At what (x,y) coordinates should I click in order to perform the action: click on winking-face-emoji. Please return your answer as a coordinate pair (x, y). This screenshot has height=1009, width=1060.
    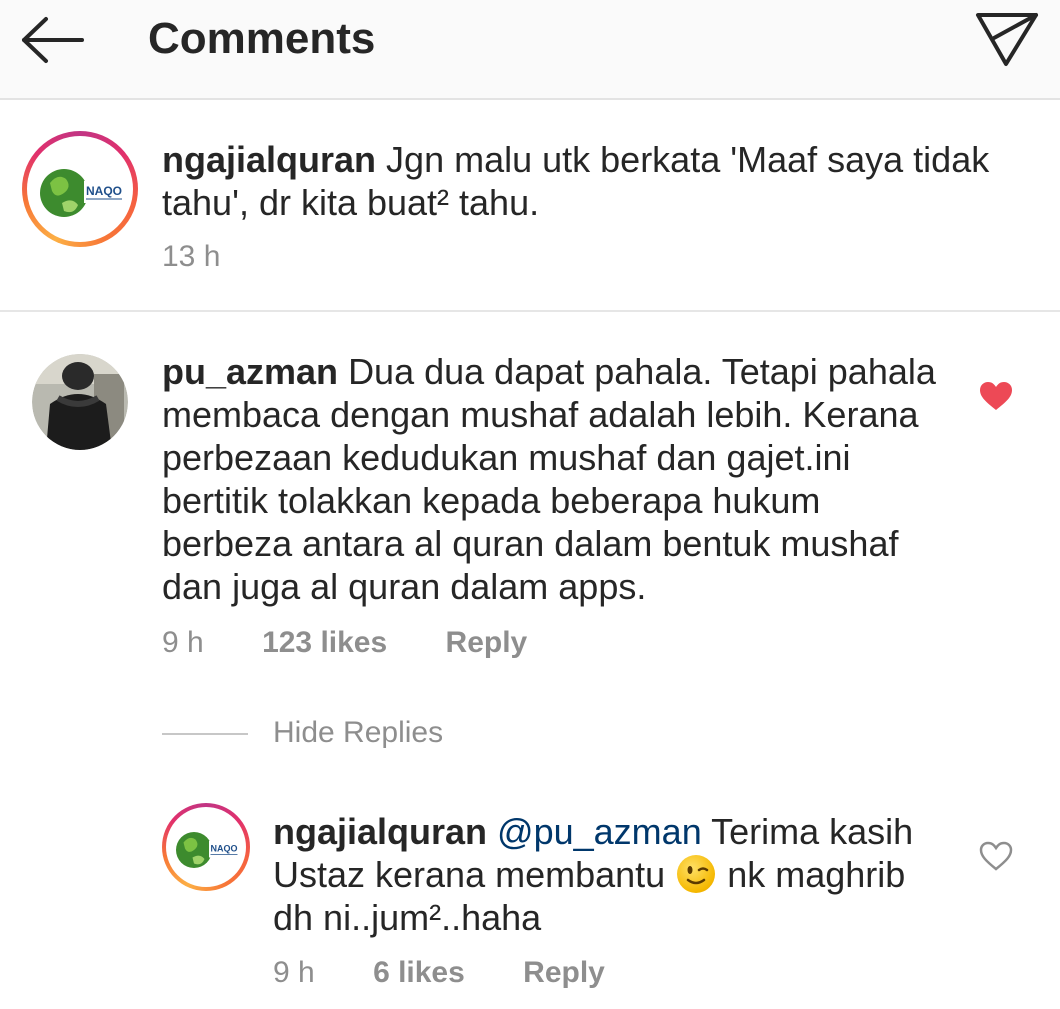
    Looking at the image, I should click on (696, 874).